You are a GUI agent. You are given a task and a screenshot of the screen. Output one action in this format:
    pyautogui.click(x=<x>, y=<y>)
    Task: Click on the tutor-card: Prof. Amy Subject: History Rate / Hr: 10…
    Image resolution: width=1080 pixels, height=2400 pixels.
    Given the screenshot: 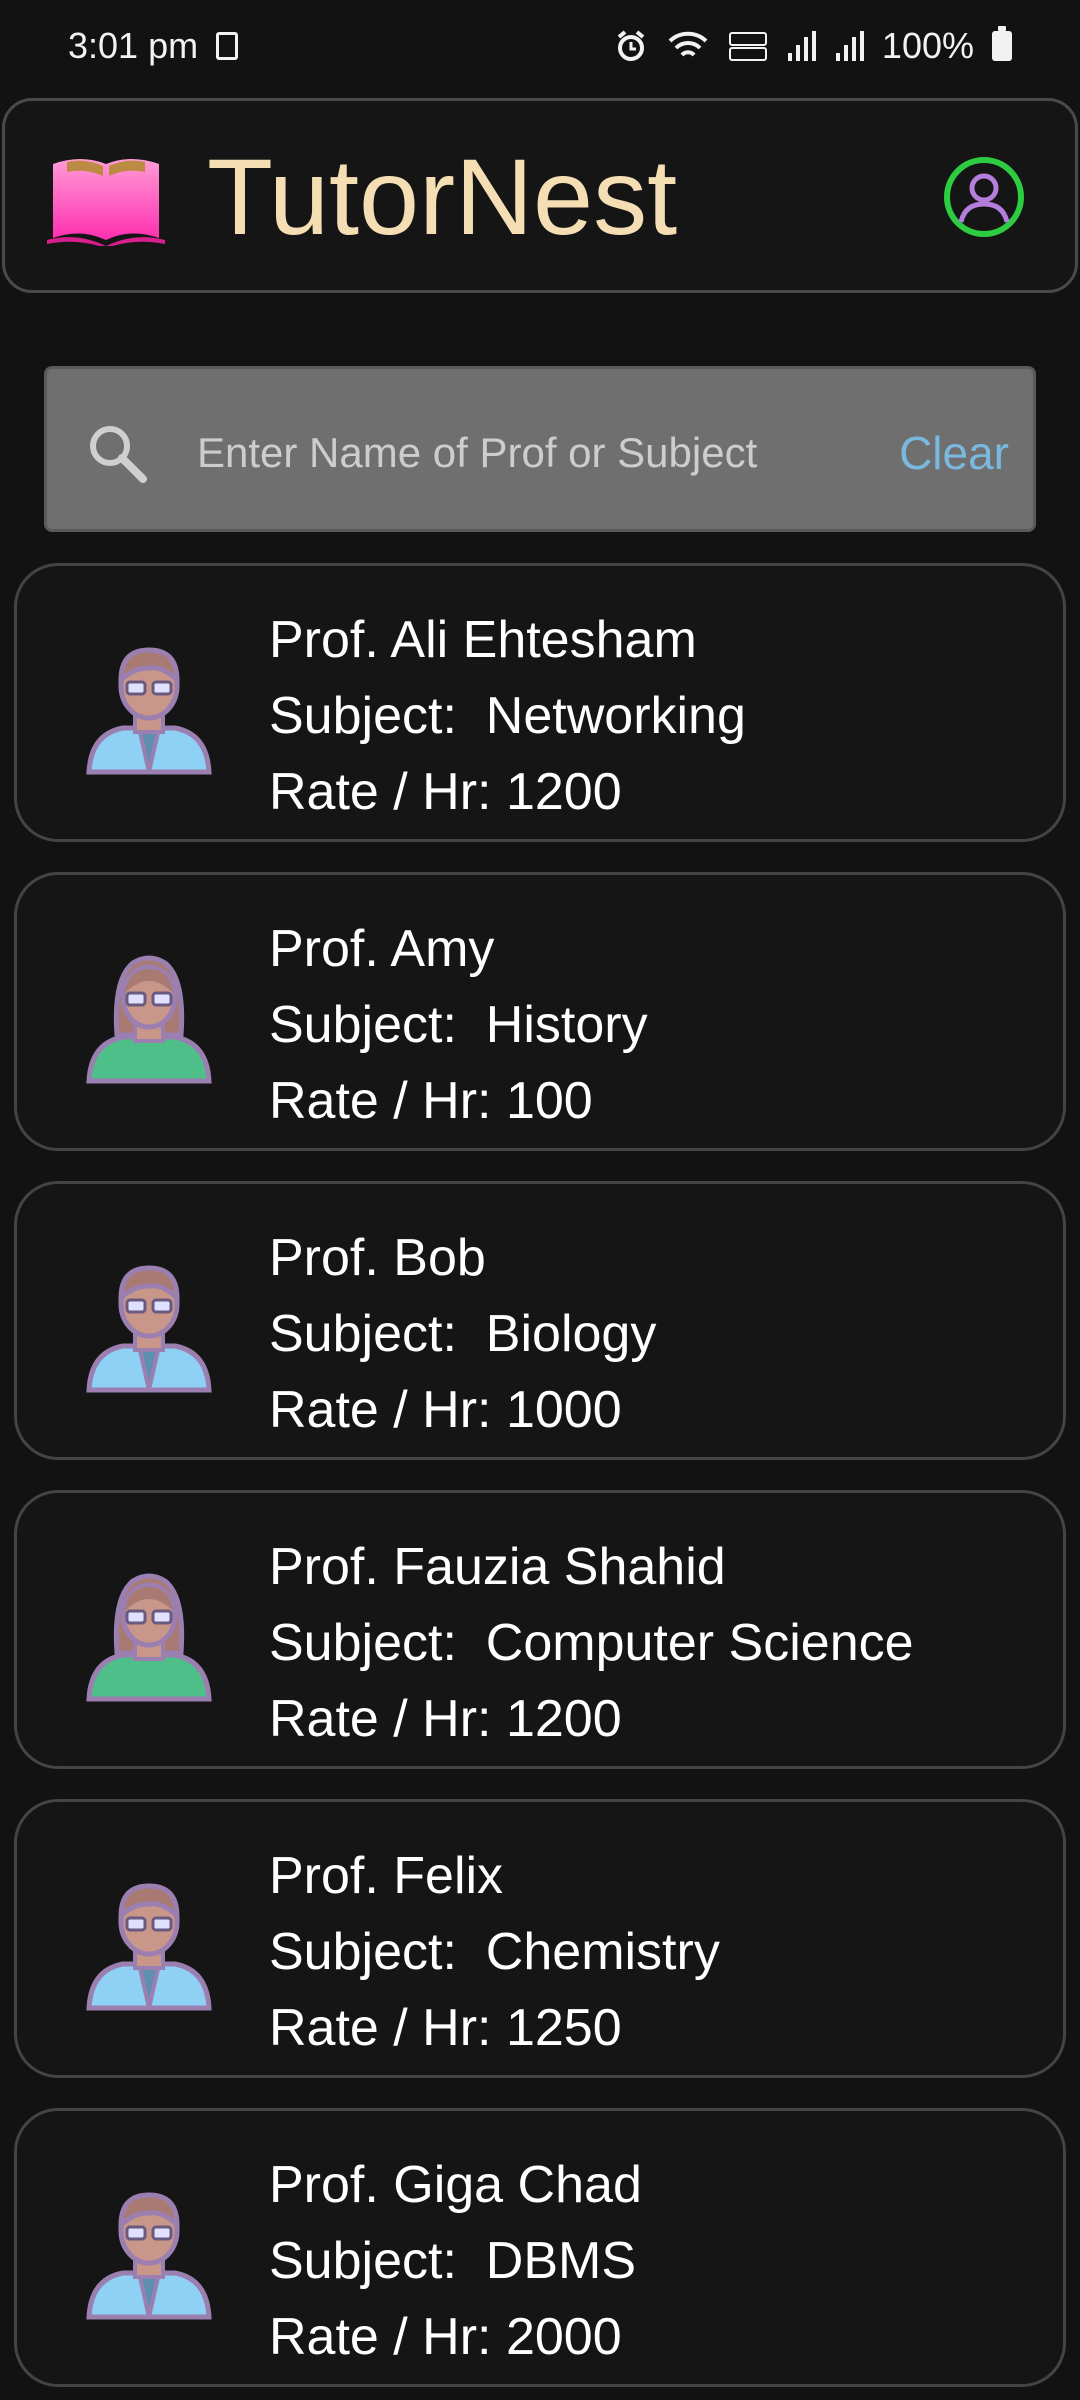 What is the action you would take?
    pyautogui.click(x=540, y=1011)
    